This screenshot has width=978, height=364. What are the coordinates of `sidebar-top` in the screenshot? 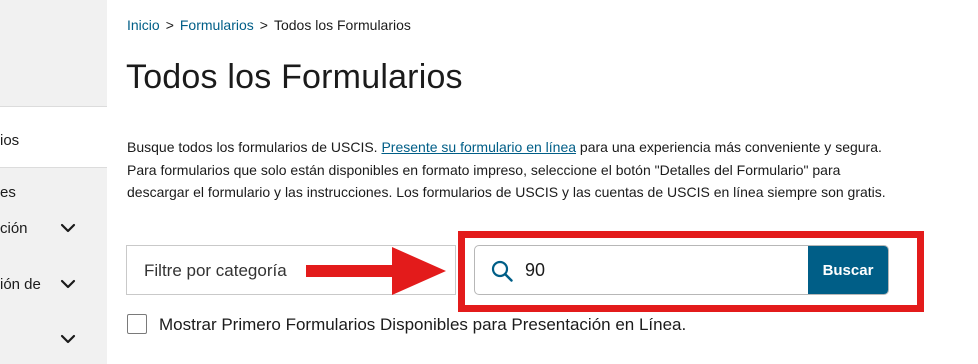 It's located at (53, 53).